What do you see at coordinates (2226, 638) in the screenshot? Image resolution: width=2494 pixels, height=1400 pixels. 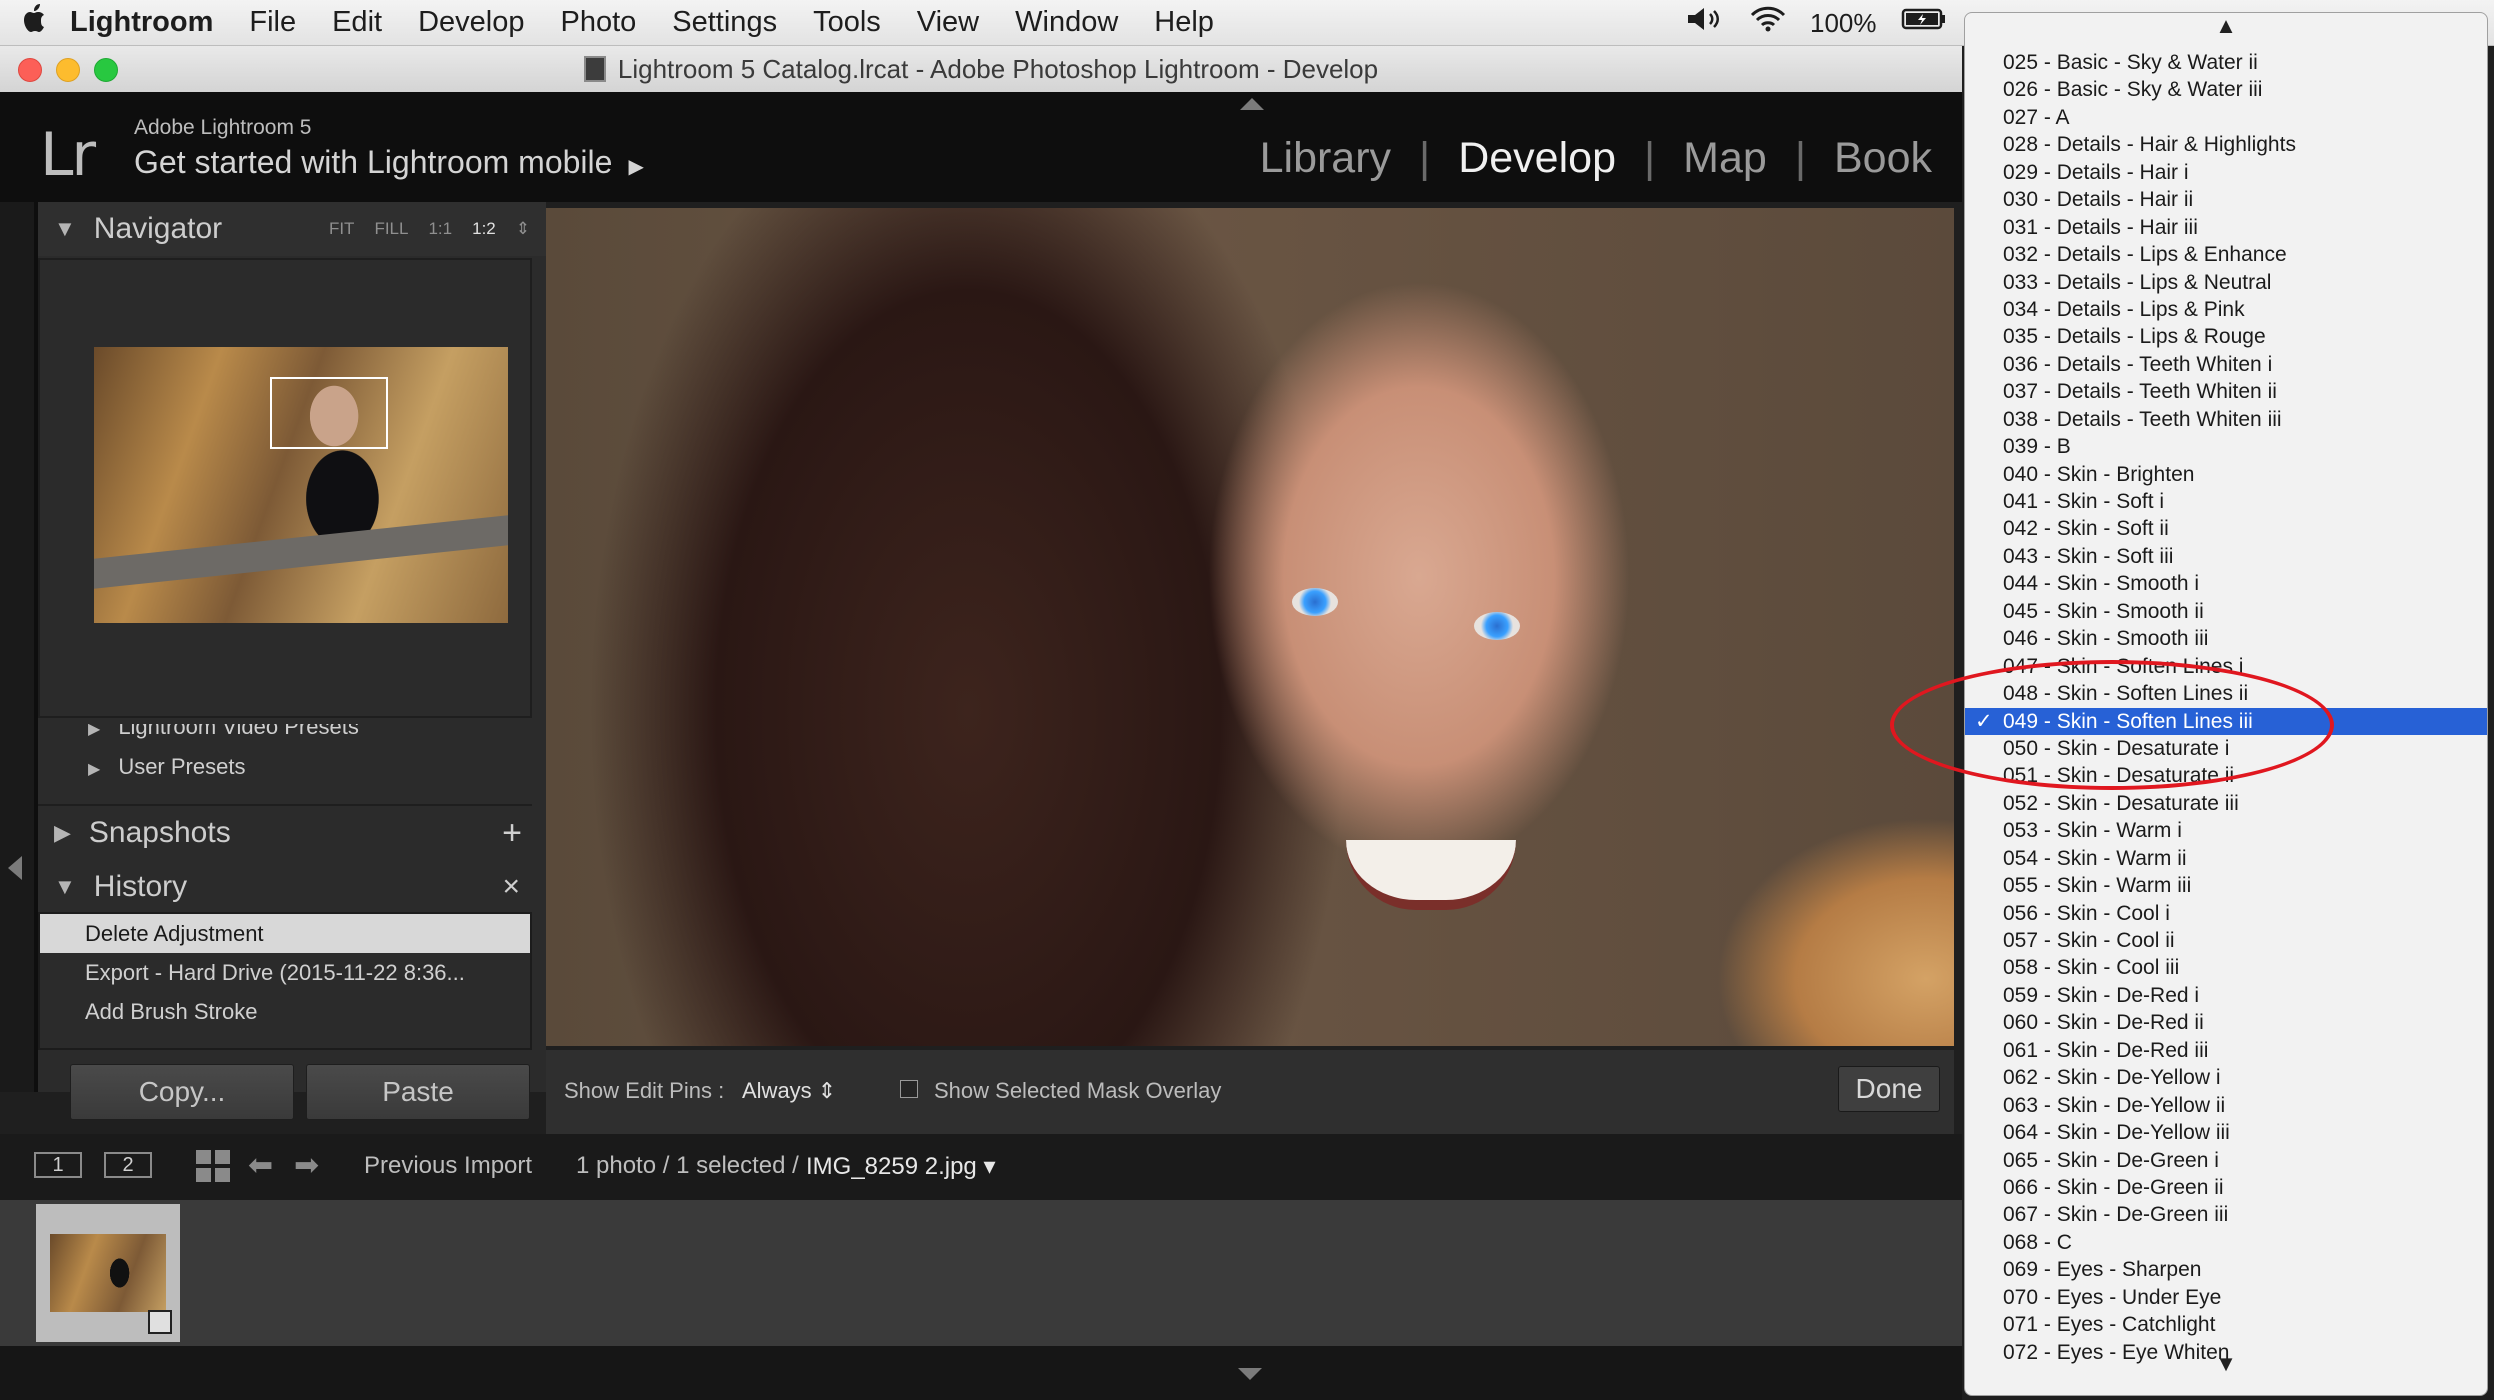 I see `preset-menu-item: 046 - Skin - Smooth iii` at bounding box center [2226, 638].